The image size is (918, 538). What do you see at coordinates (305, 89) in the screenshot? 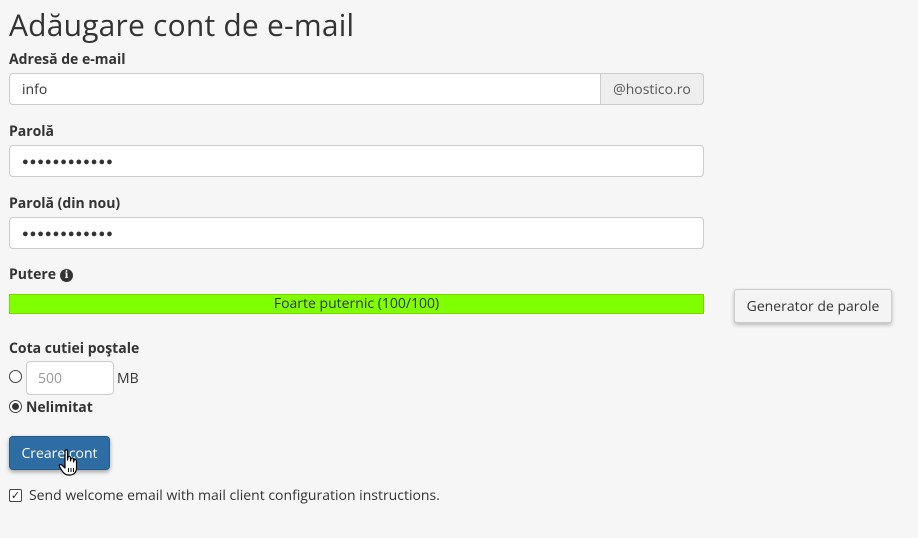
I see `email-input: info` at bounding box center [305, 89].